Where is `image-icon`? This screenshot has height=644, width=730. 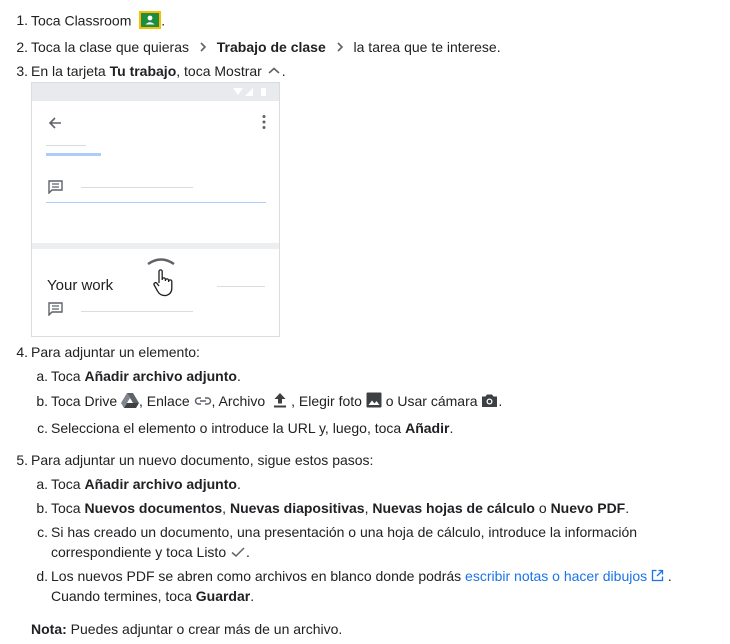 image-icon is located at coordinates (374, 402).